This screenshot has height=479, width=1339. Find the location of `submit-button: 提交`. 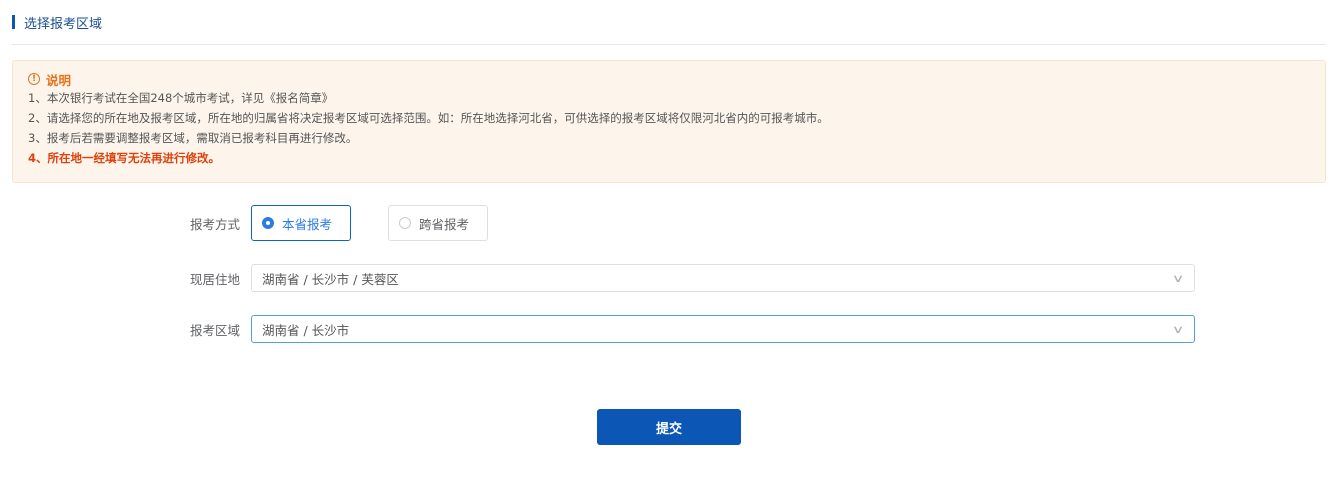

submit-button: 提交 is located at coordinates (669, 427).